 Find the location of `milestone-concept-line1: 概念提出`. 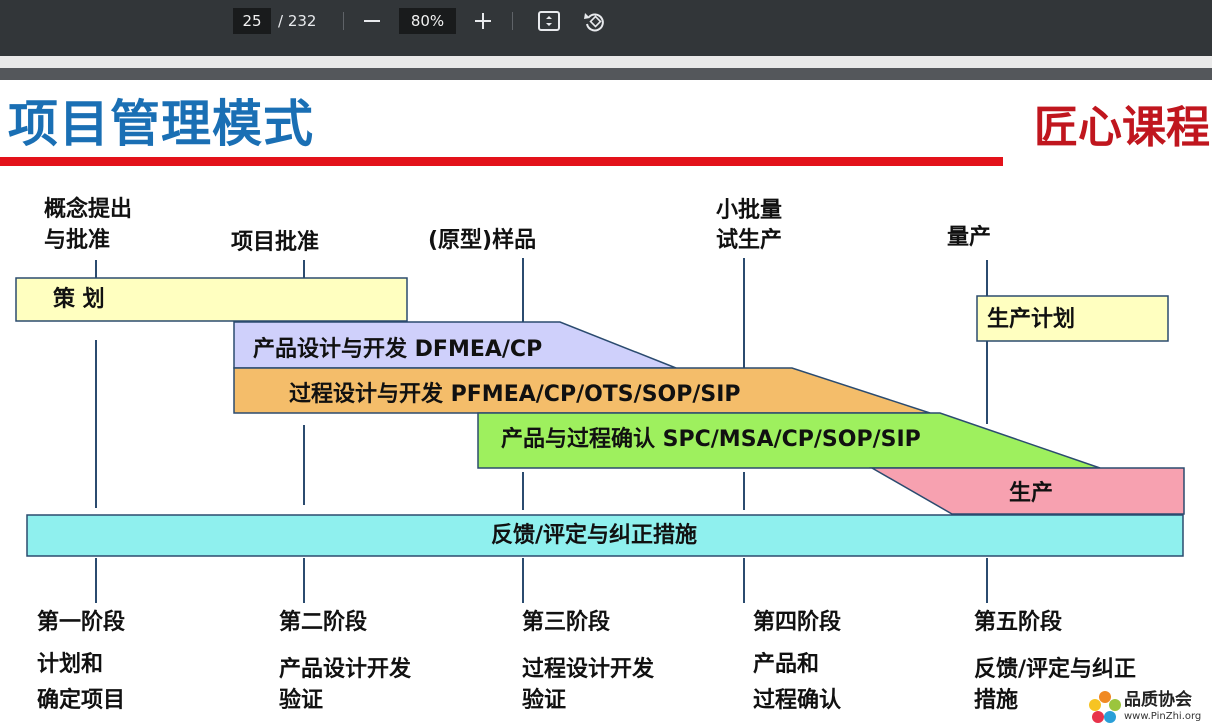

milestone-concept-line1: 概念提出 is located at coordinates (88, 209).